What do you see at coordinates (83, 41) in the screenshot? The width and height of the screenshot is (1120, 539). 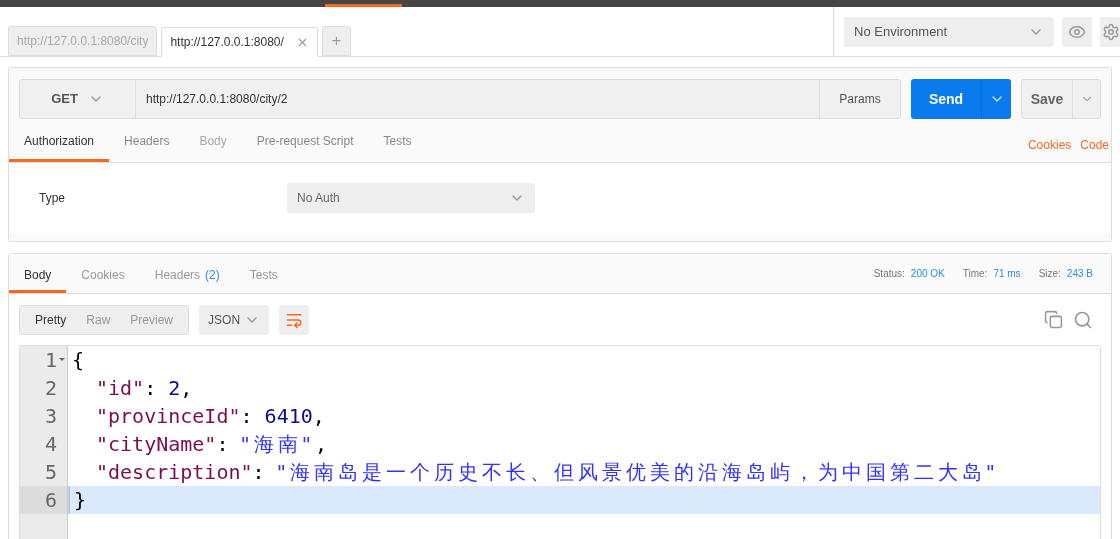 I see `request-tab: http://127.0.0.1:8080/city` at bounding box center [83, 41].